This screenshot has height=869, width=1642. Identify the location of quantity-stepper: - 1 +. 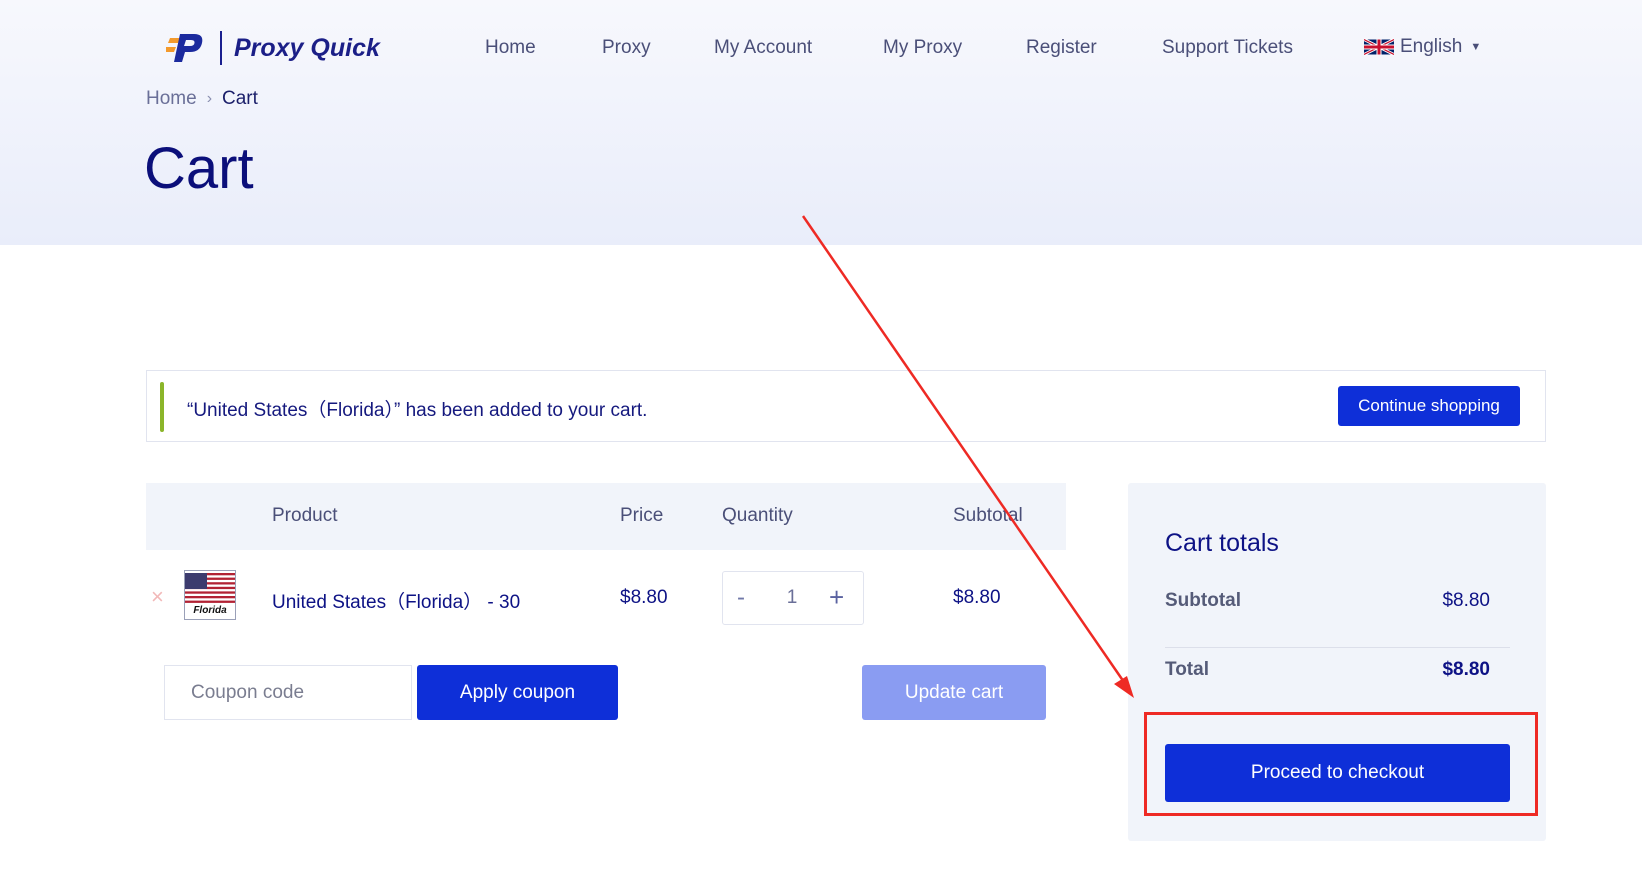
(793, 598).